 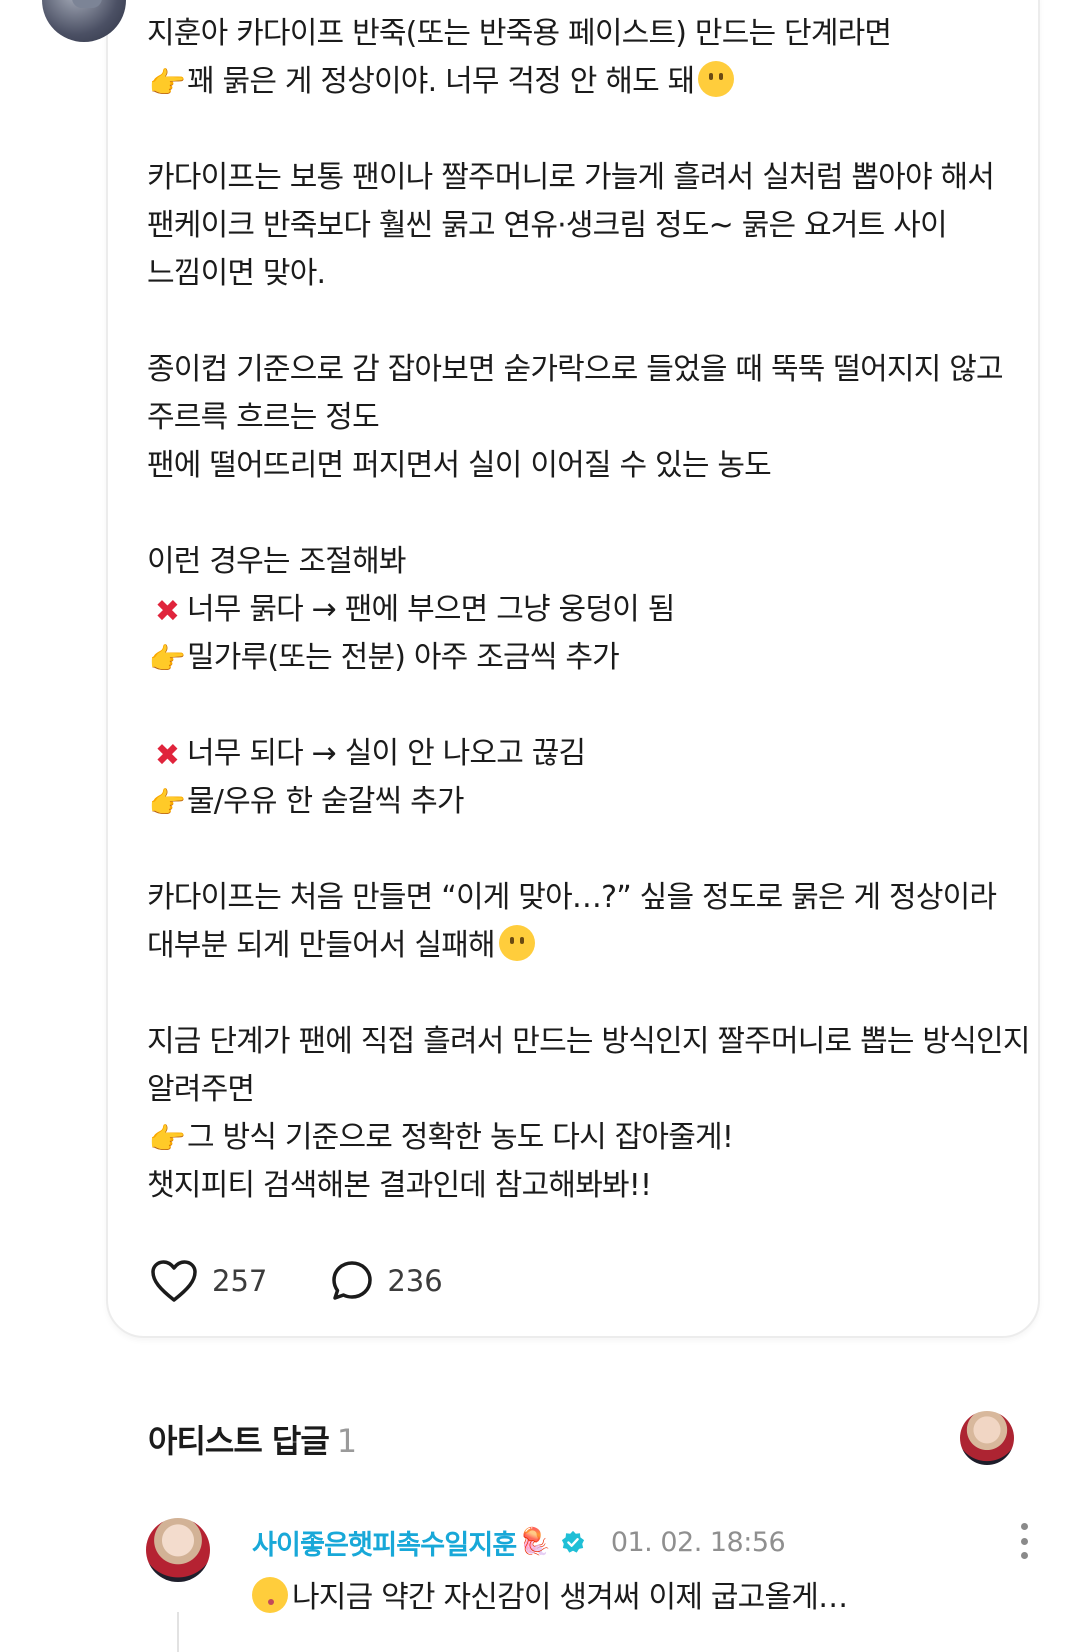 What do you see at coordinates (399, 1185) in the screenshot?
I see `post-line: 챗지피티 검색해본 결과인데 참고해봐봐!!` at bounding box center [399, 1185].